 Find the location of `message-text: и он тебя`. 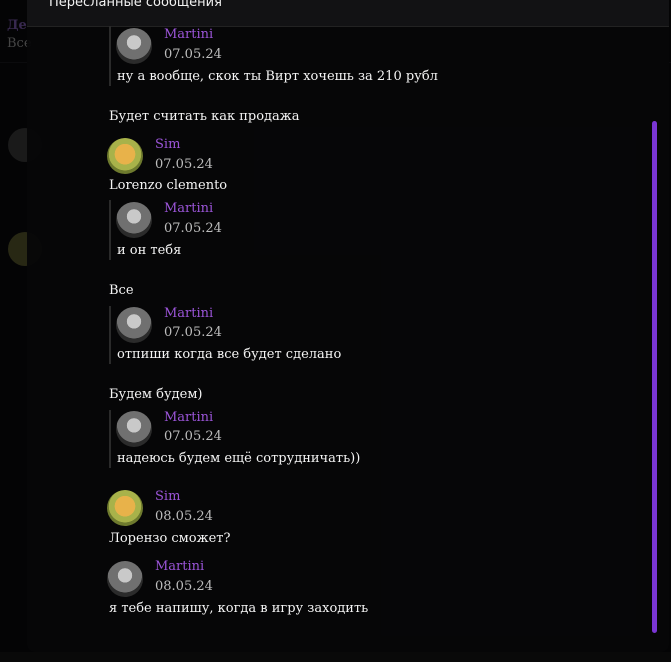

message-text: и он тебя is located at coordinates (149, 250).